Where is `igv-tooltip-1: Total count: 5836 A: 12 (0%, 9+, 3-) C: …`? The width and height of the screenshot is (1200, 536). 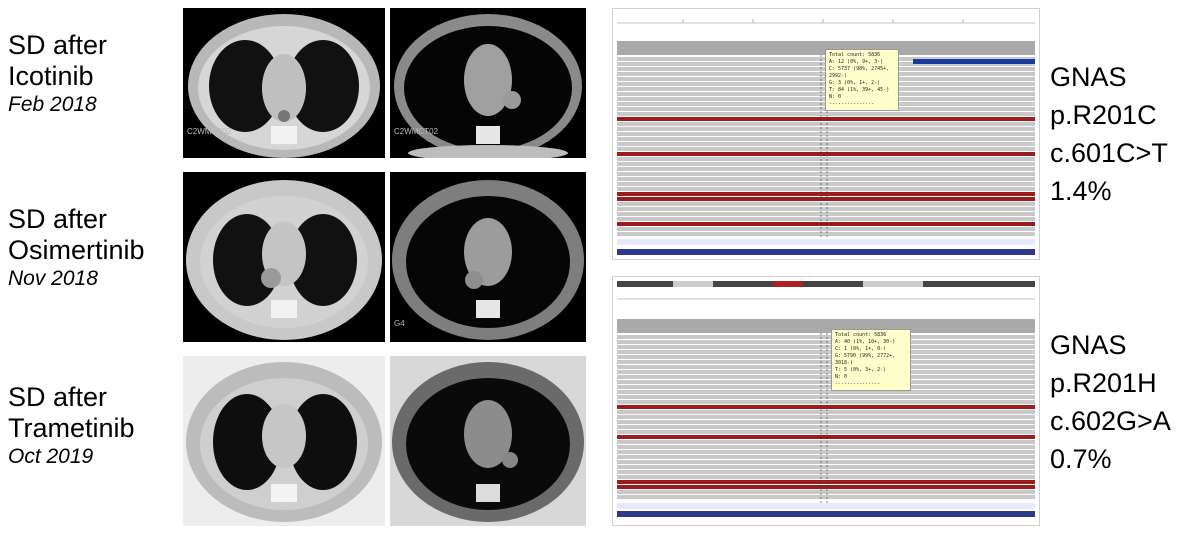
igv-tooltip-1: Total count: 5836 A: 12 (0%, 9+, 3-) C: … is located at coordinates (862, 80).